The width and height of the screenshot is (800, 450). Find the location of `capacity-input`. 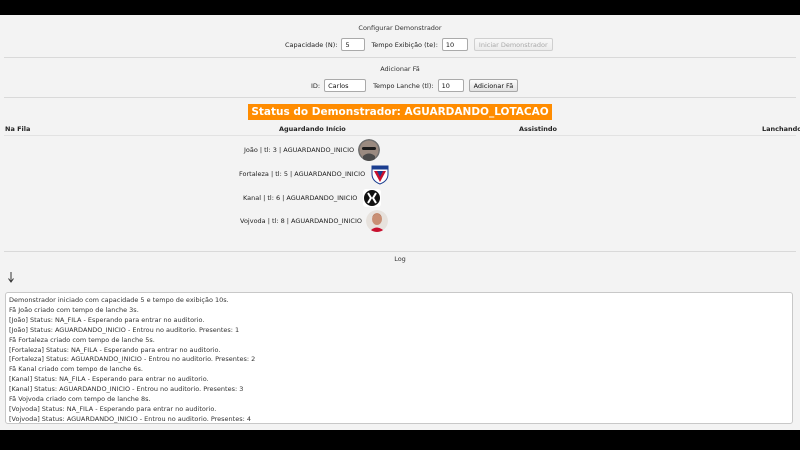

capacity-input is located at coordinates (353, 44).